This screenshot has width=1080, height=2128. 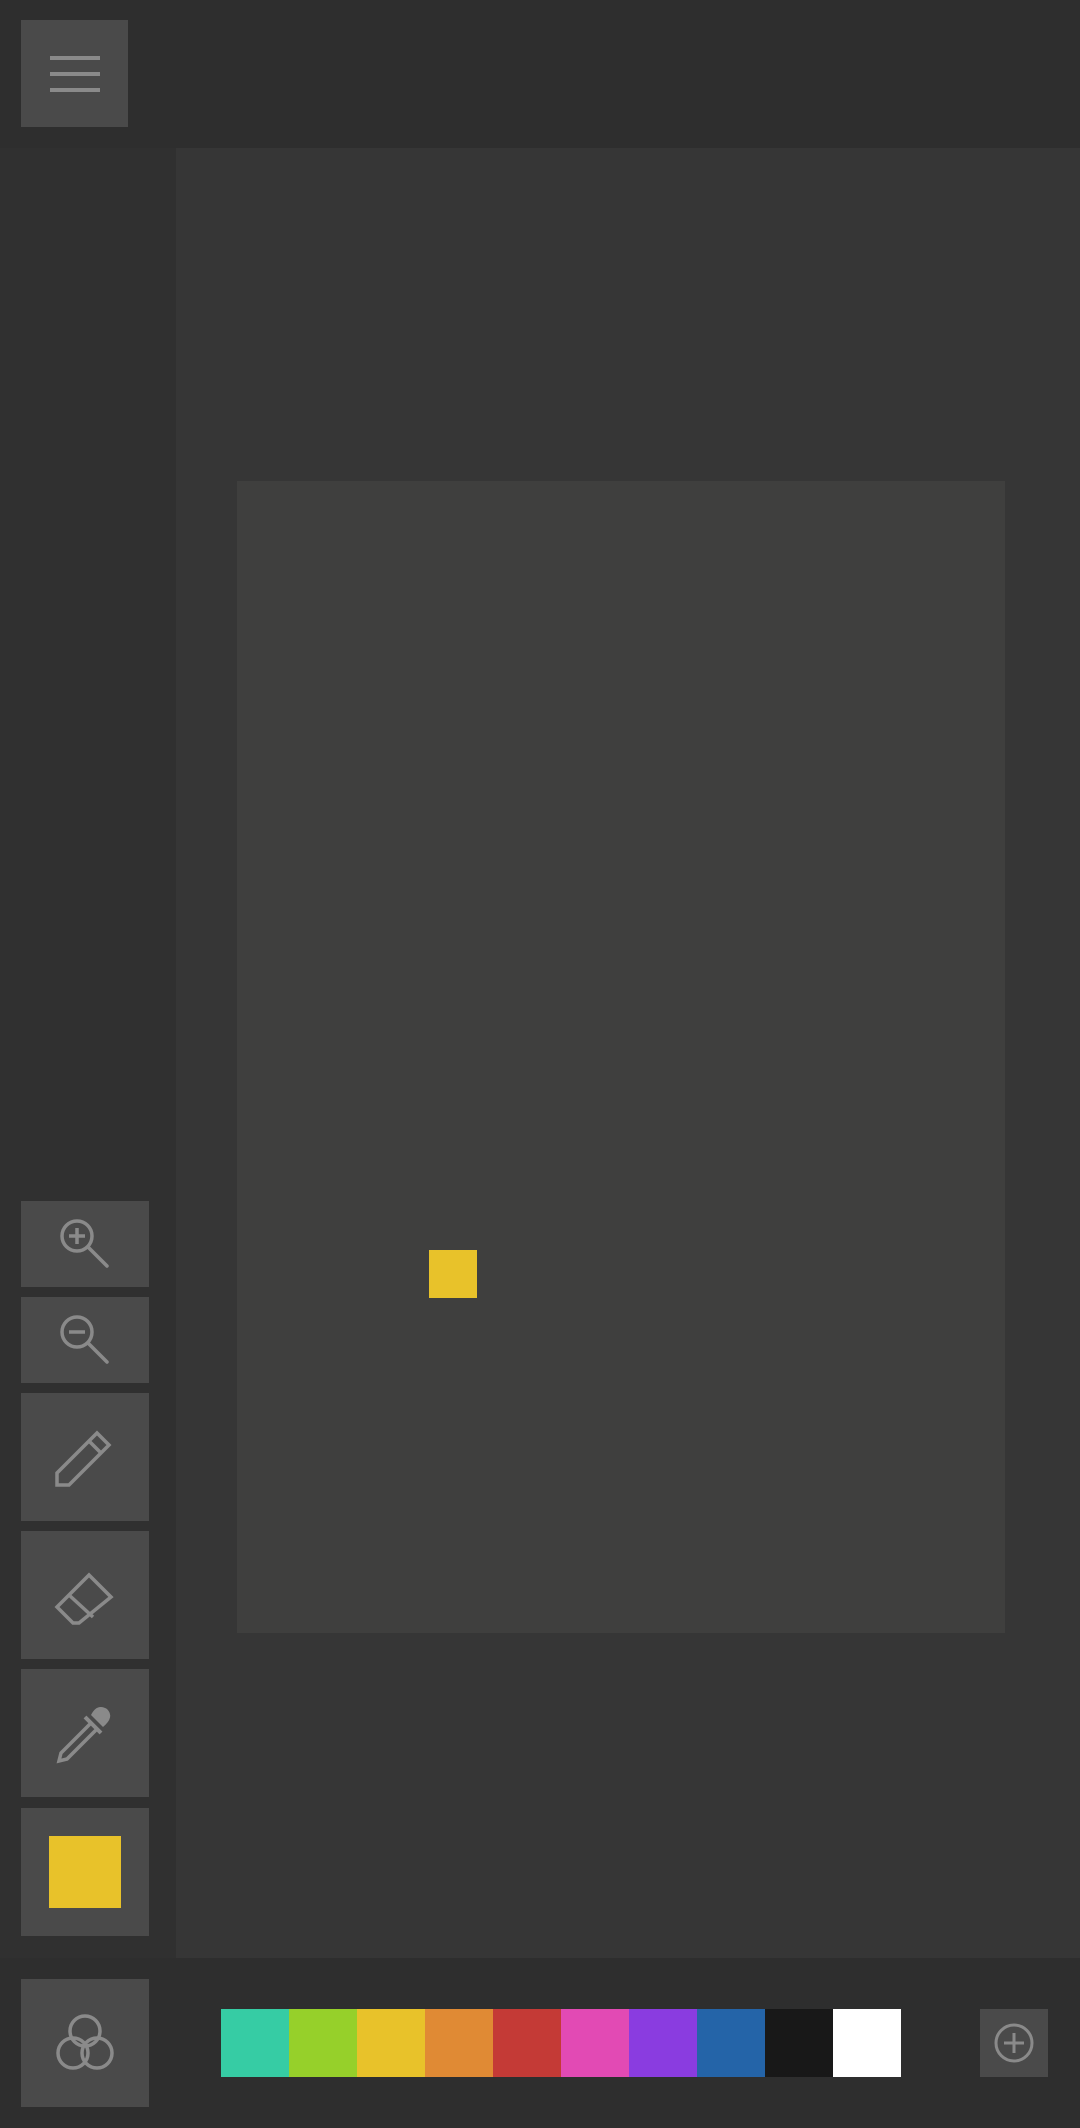 I want to click on current-color-swatch, so click(x=85, y=1872).